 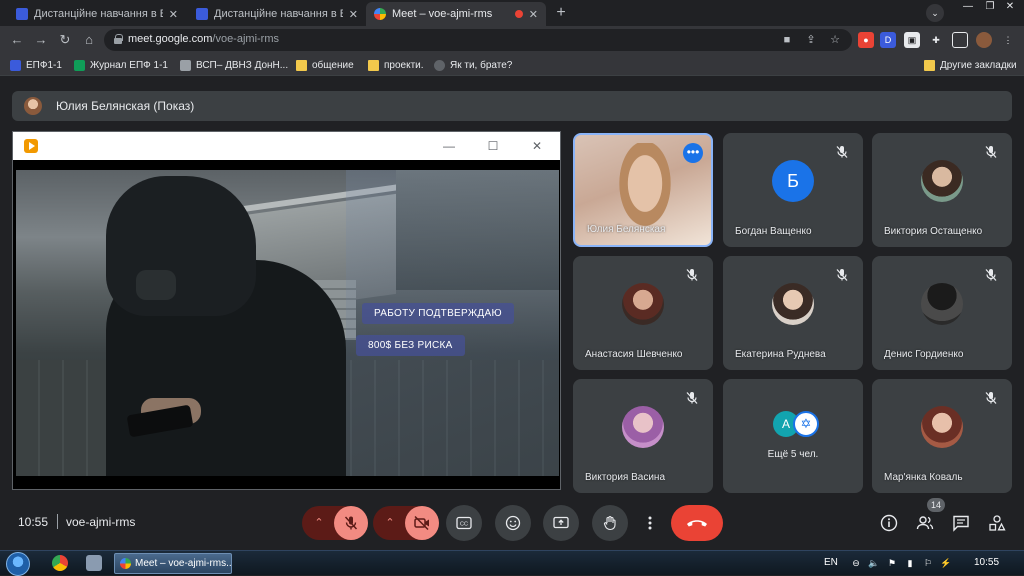 What do you see at coordinates (610, 523) in the screenshot?
I see `raise-hand-button` at bounding box center [610, 523].